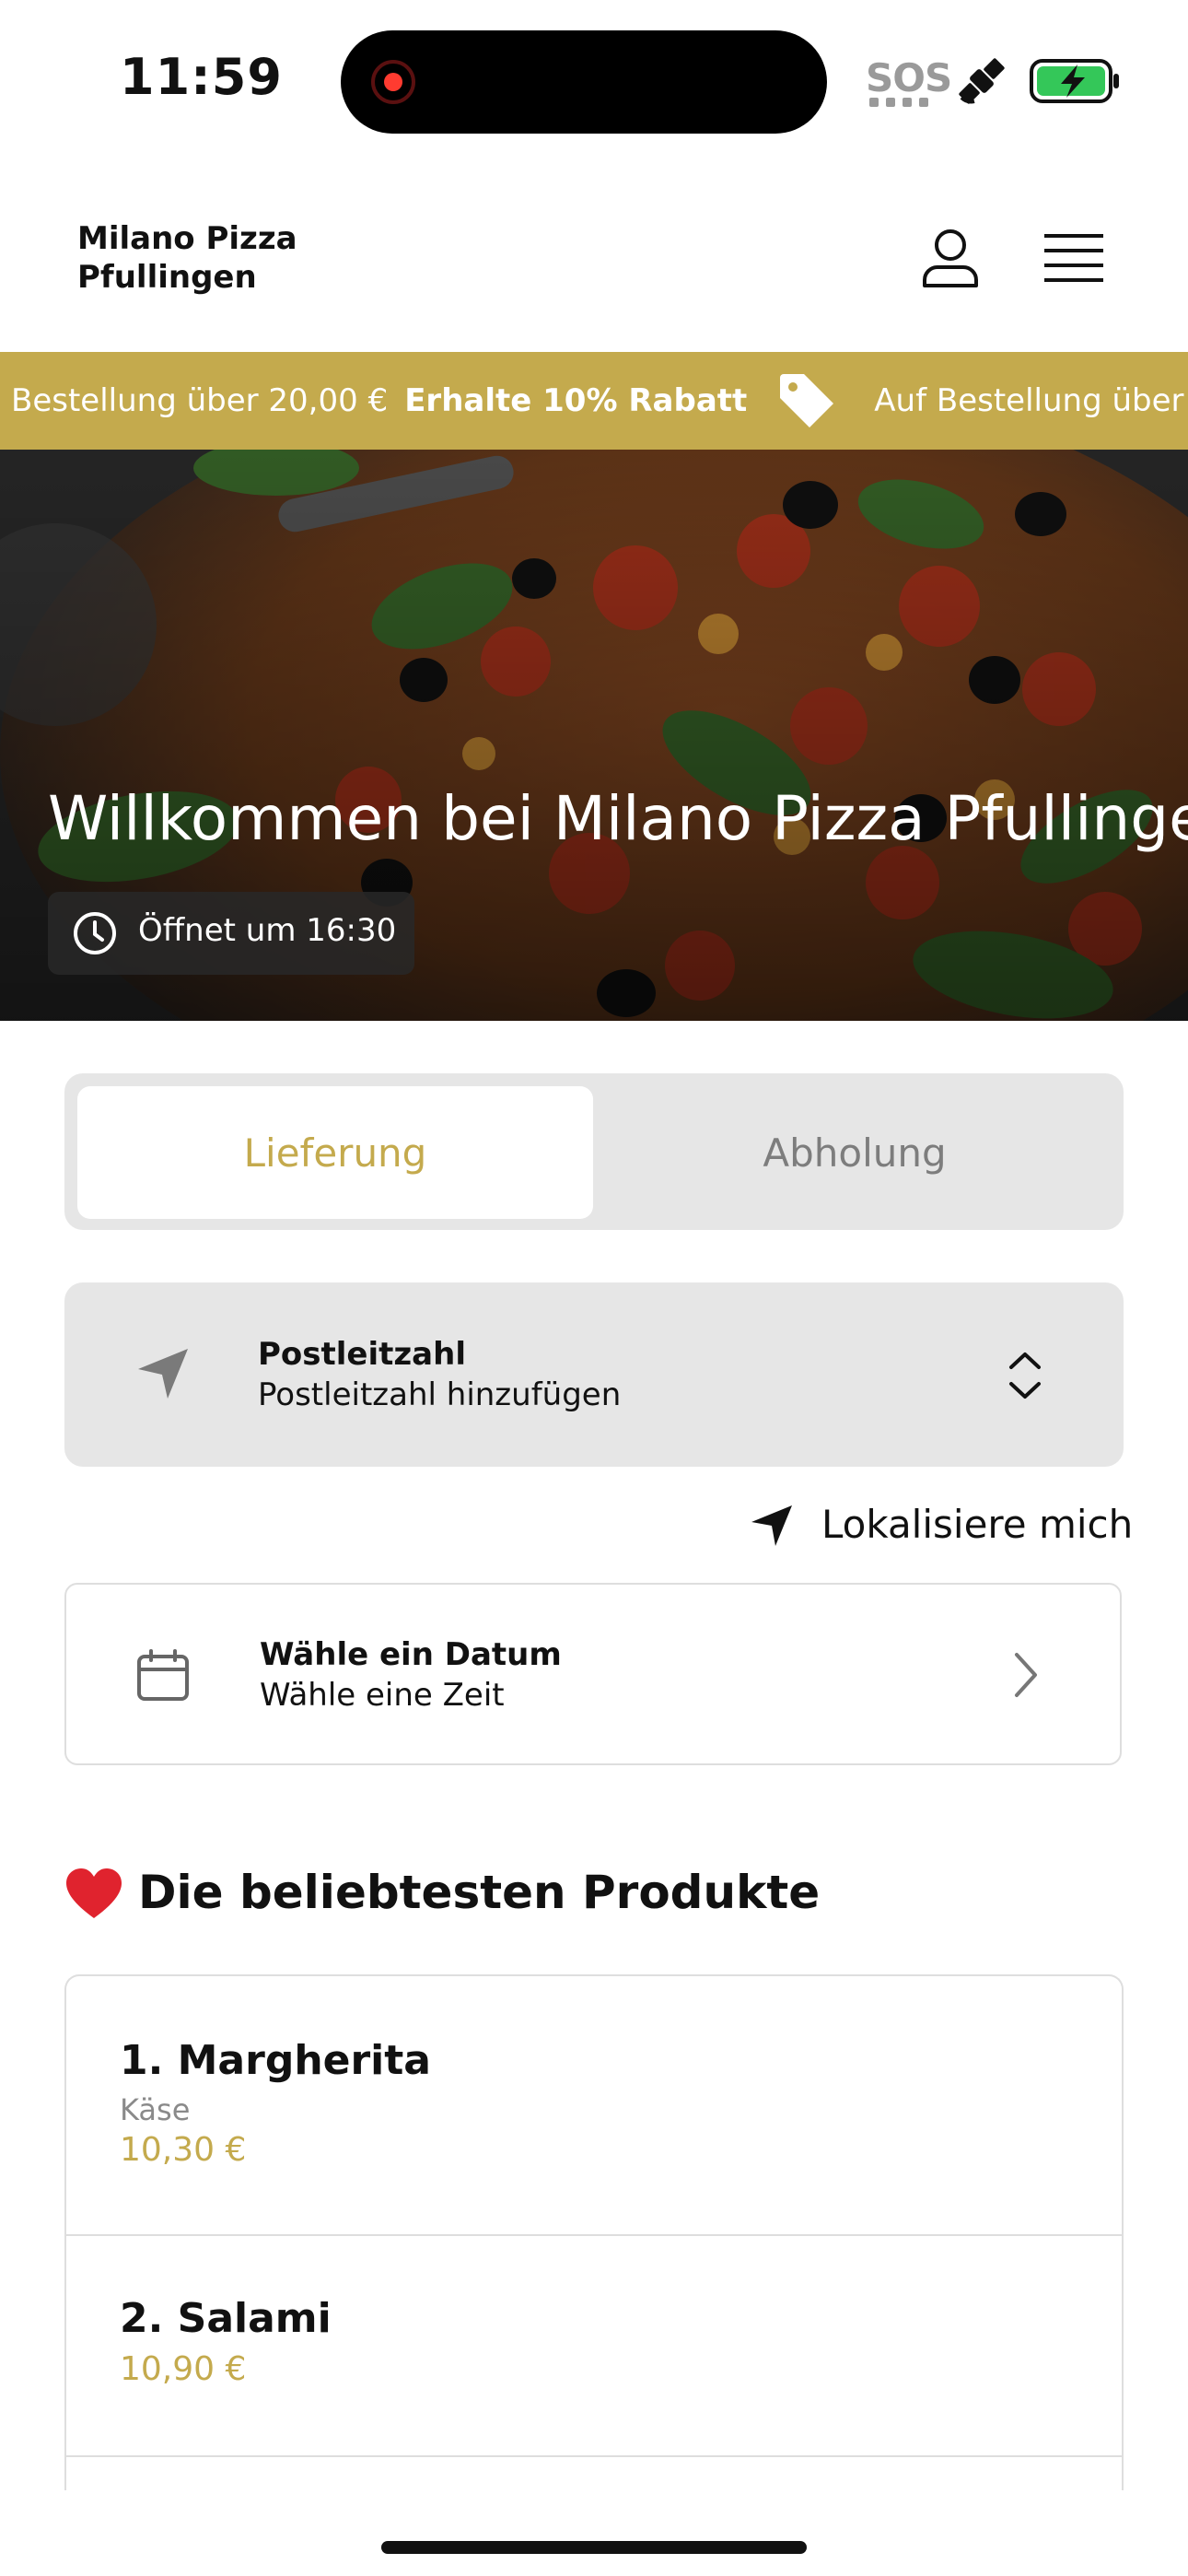 This screenshot has width=1188, height=2576. I want to click on product-price: 10,30 €, so click(183, 2150).